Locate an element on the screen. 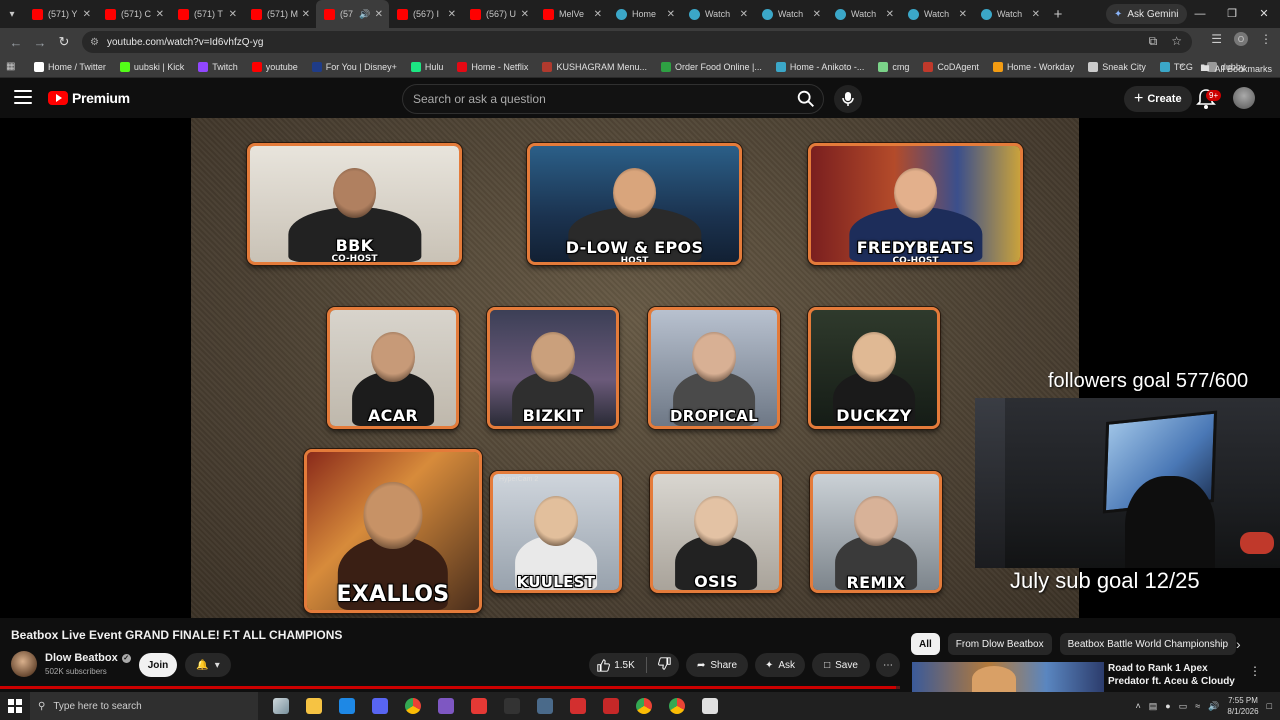  ask-button: ✦ Ask is located at coordinates (780, 665).